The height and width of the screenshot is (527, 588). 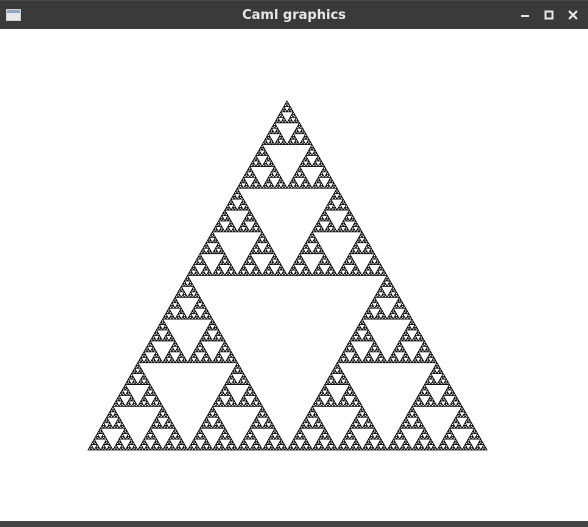 I want to click on window-bottom-border, so click(x=294, y=524).